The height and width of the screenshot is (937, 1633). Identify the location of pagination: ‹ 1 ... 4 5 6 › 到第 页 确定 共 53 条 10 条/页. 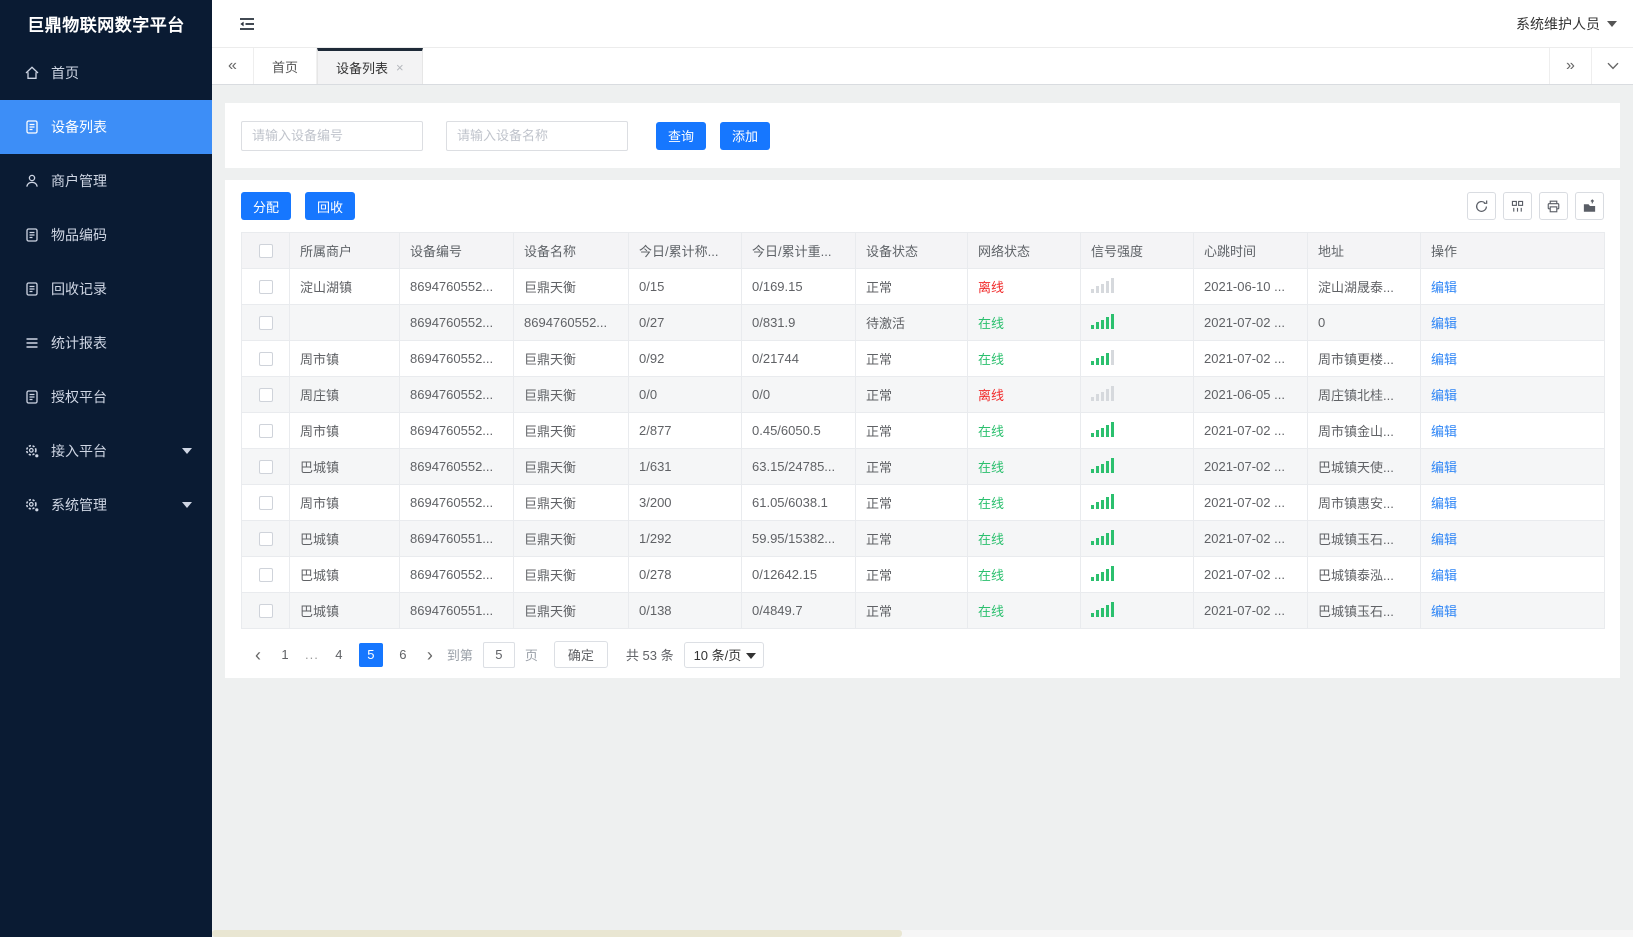
(922, 654).